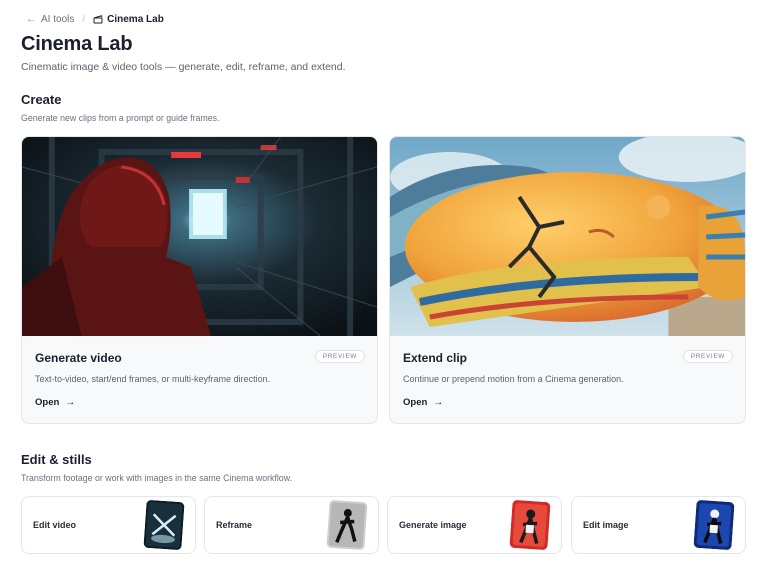 The width and height of the screenshot is (771, 573). Describe the element at coordinates (57, 19) in the screenshot. I see `breadcrumb-ai-tools: AI tools` at that location.